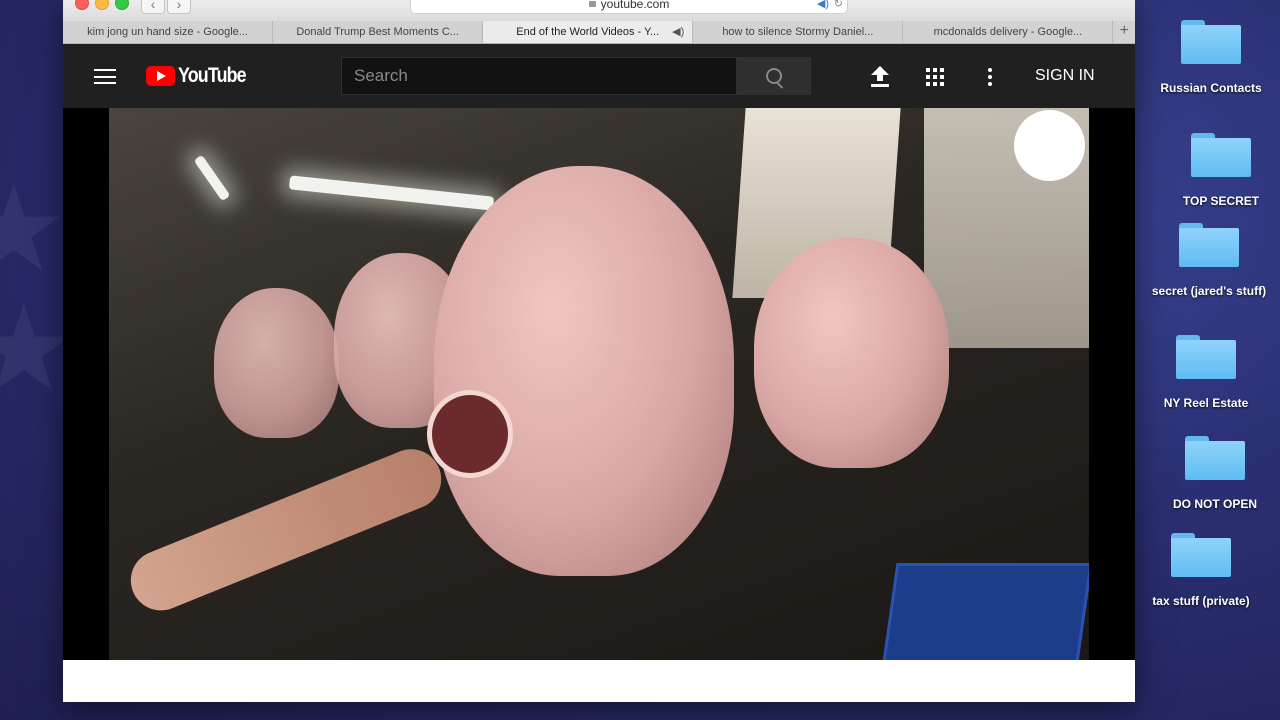 The width and height of the screenshot is (1280, 720). Describe the element at coordinates (102, 5) in the screenshot. I see `minimize-window-button` at that location.